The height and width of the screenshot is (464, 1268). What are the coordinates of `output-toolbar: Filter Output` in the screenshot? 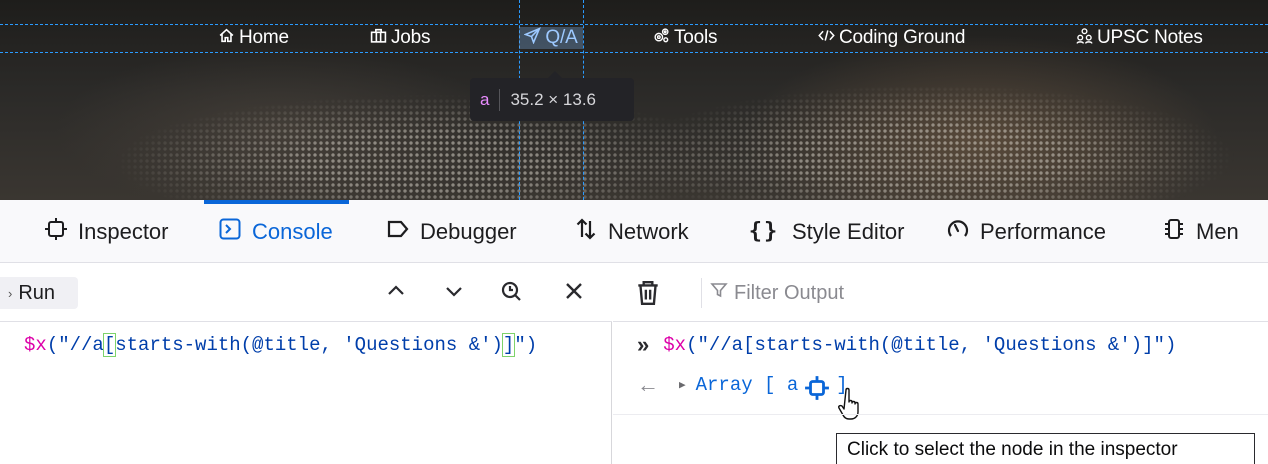 It's located at (940, 293).